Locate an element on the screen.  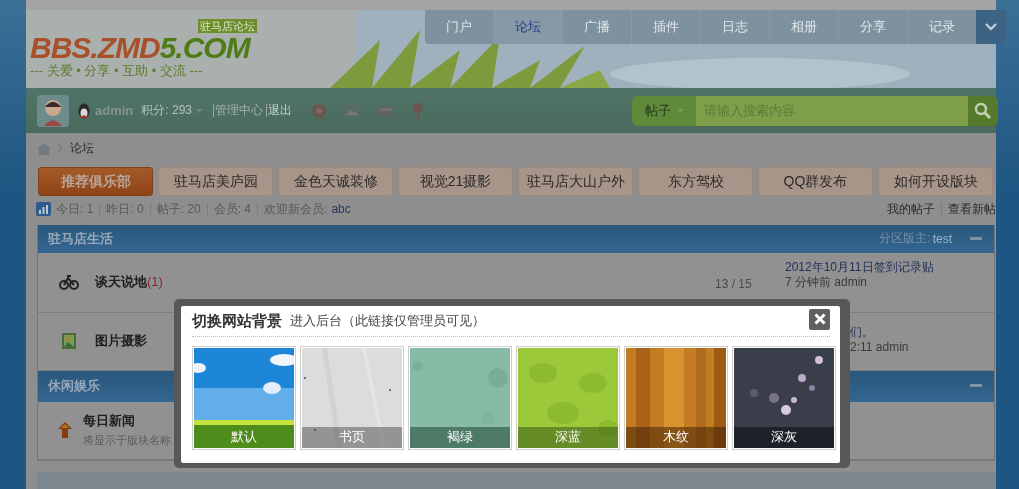
close-button is located at coordinates (819, 319).